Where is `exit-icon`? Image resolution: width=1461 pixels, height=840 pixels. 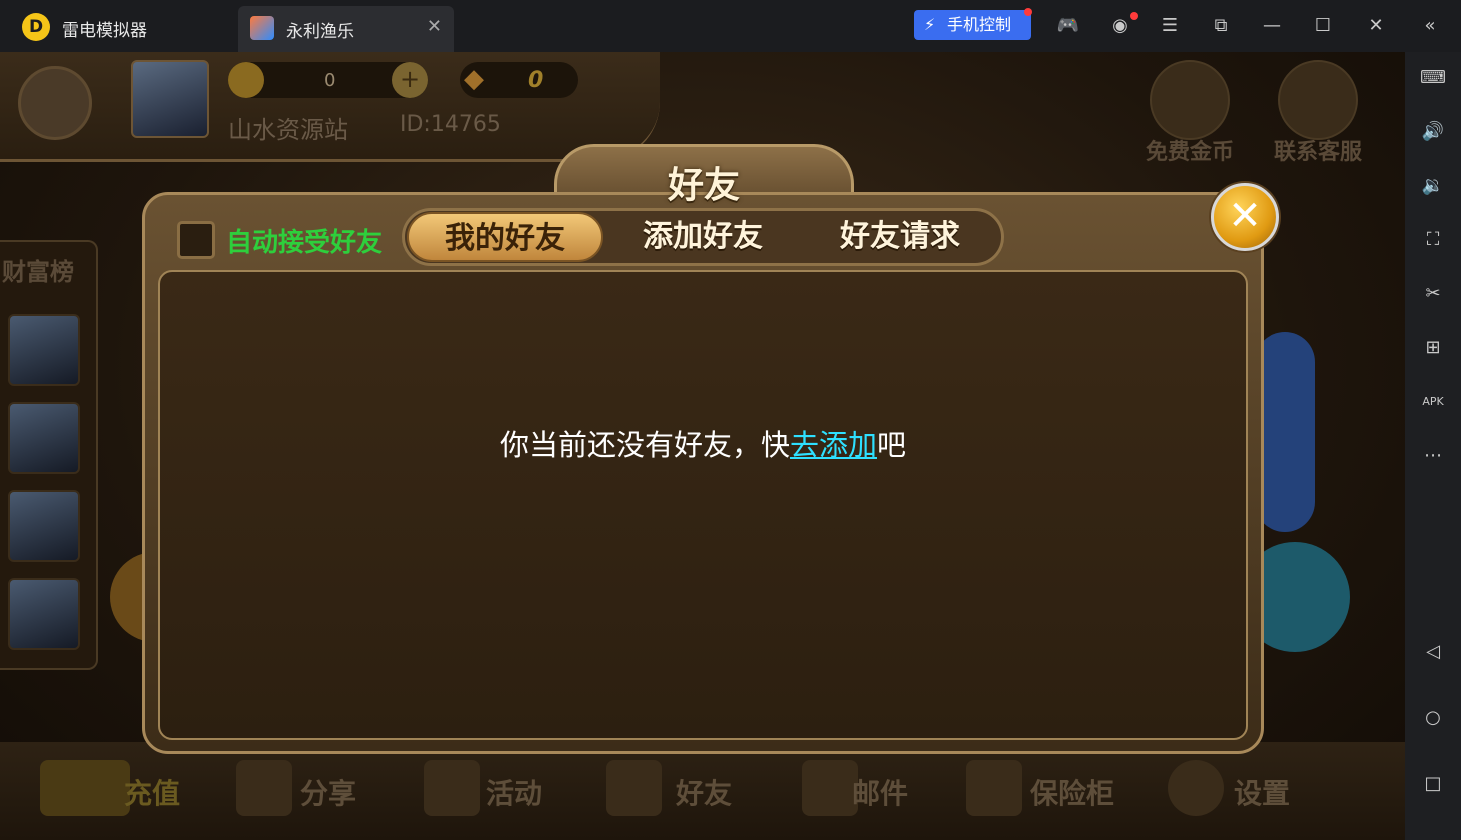 exit-icon is located at coordinates (55, 103).